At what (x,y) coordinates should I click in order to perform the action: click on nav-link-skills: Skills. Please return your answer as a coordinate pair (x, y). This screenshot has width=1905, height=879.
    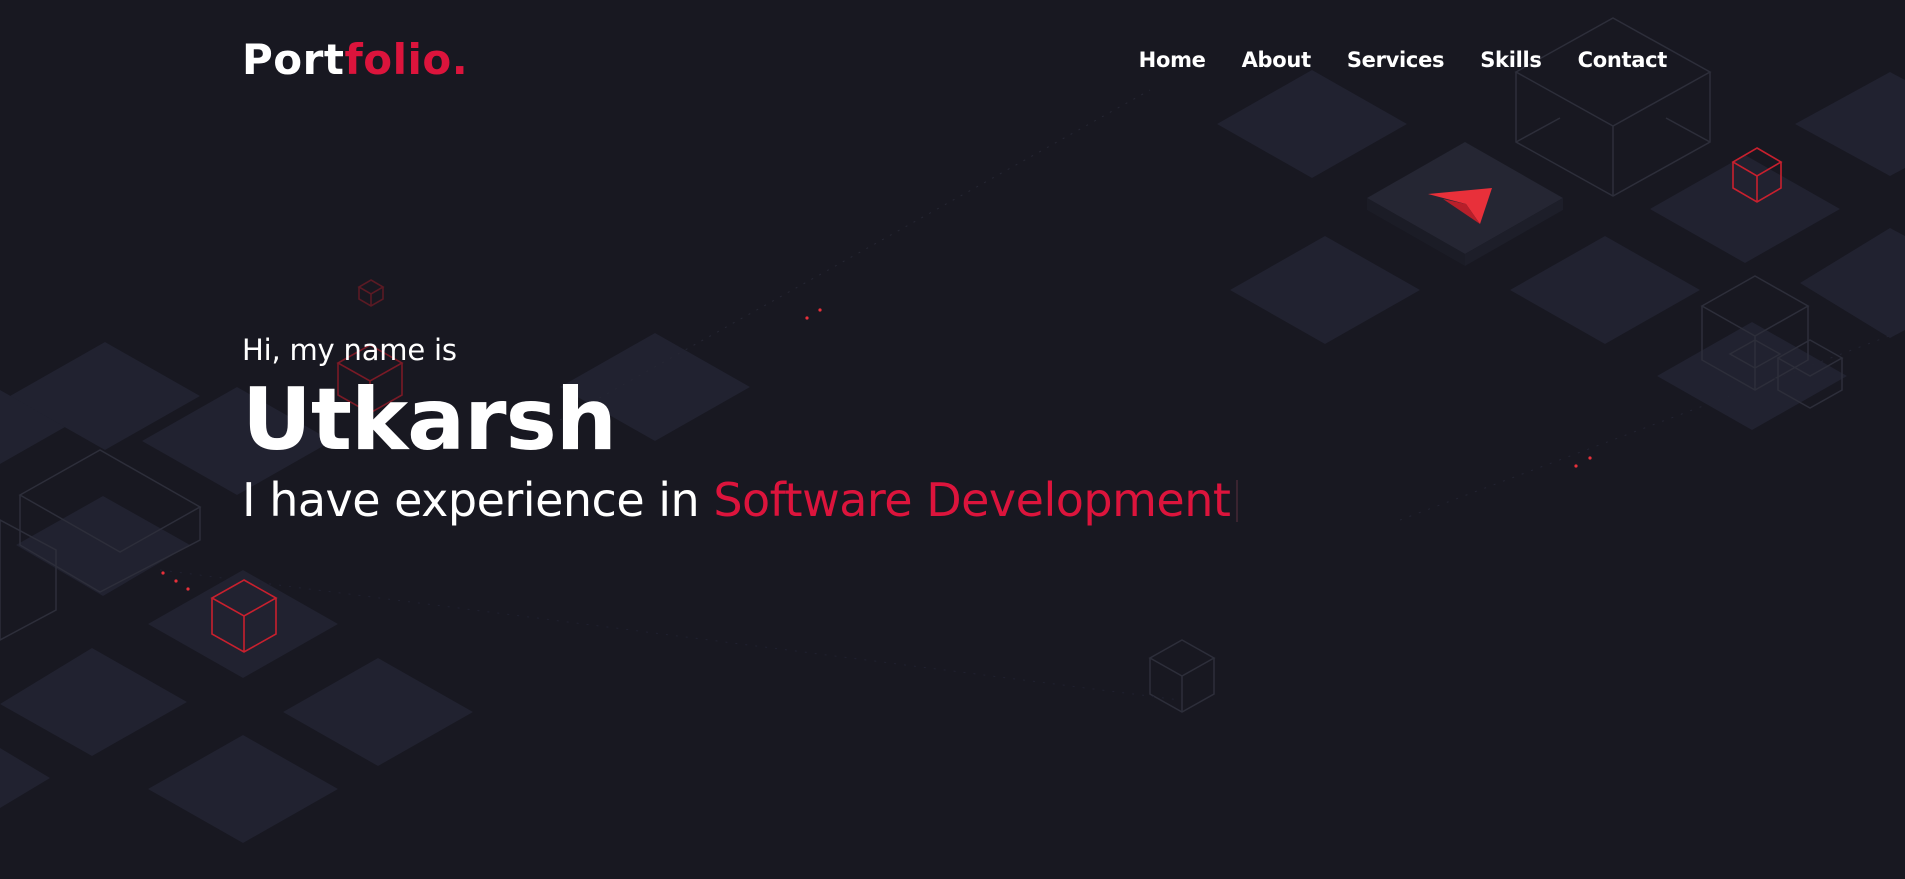
    Looking at the image, I should click on (1511, 60).